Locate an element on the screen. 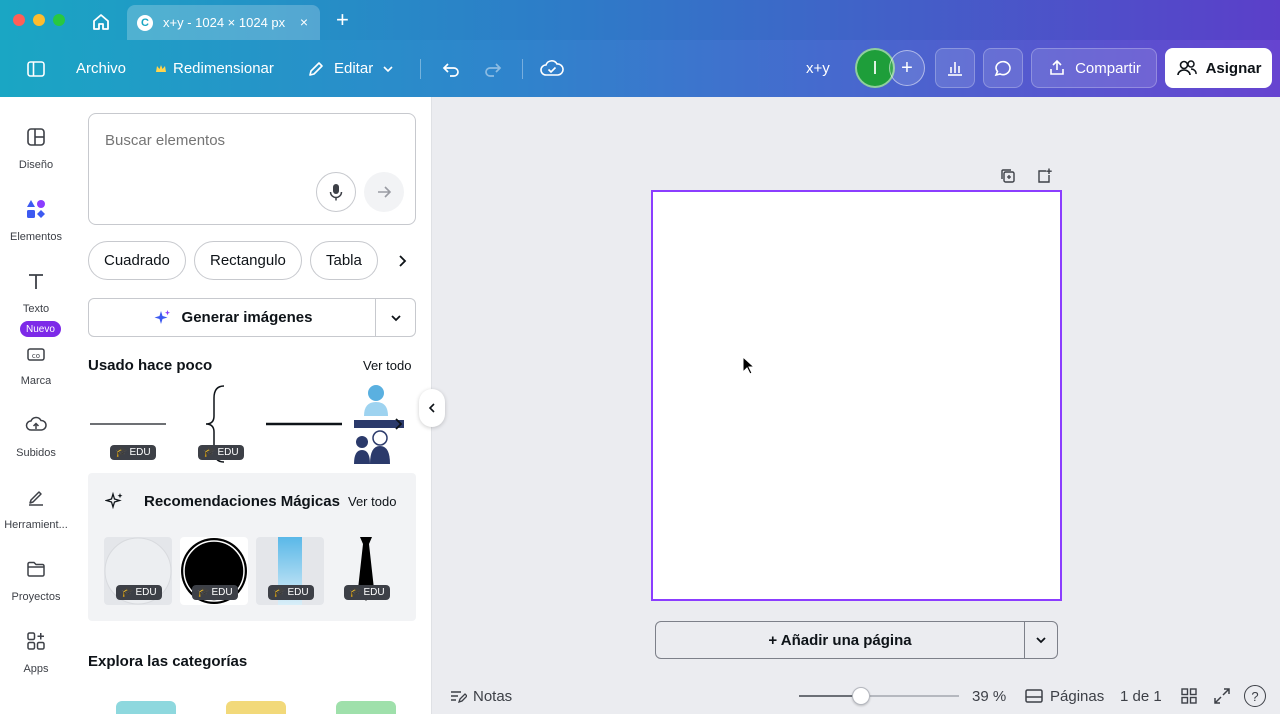 The width and height of the screenshot is (1280, 714). redimensionar-button: Redimensionar is located at coordinates (214, 68).